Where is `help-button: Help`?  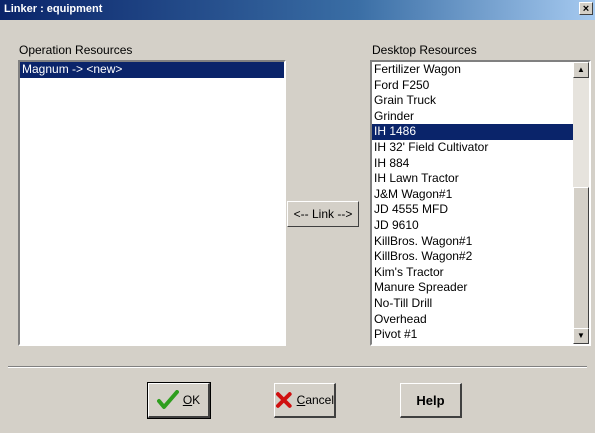
help-button: Help is located at coordinates (431, 400).